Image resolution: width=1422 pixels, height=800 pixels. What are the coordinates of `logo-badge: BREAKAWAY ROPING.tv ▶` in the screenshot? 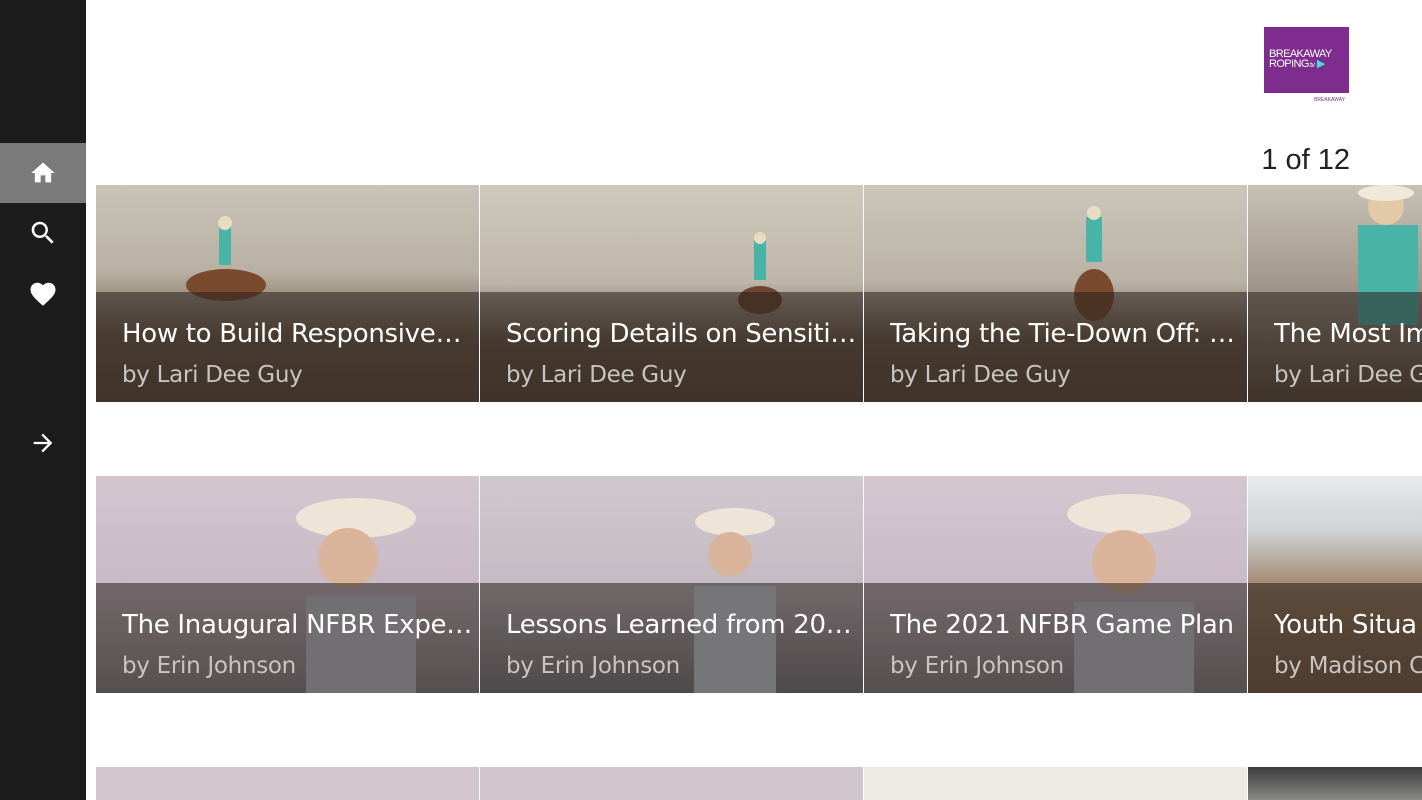 It's located at (1306, 60).